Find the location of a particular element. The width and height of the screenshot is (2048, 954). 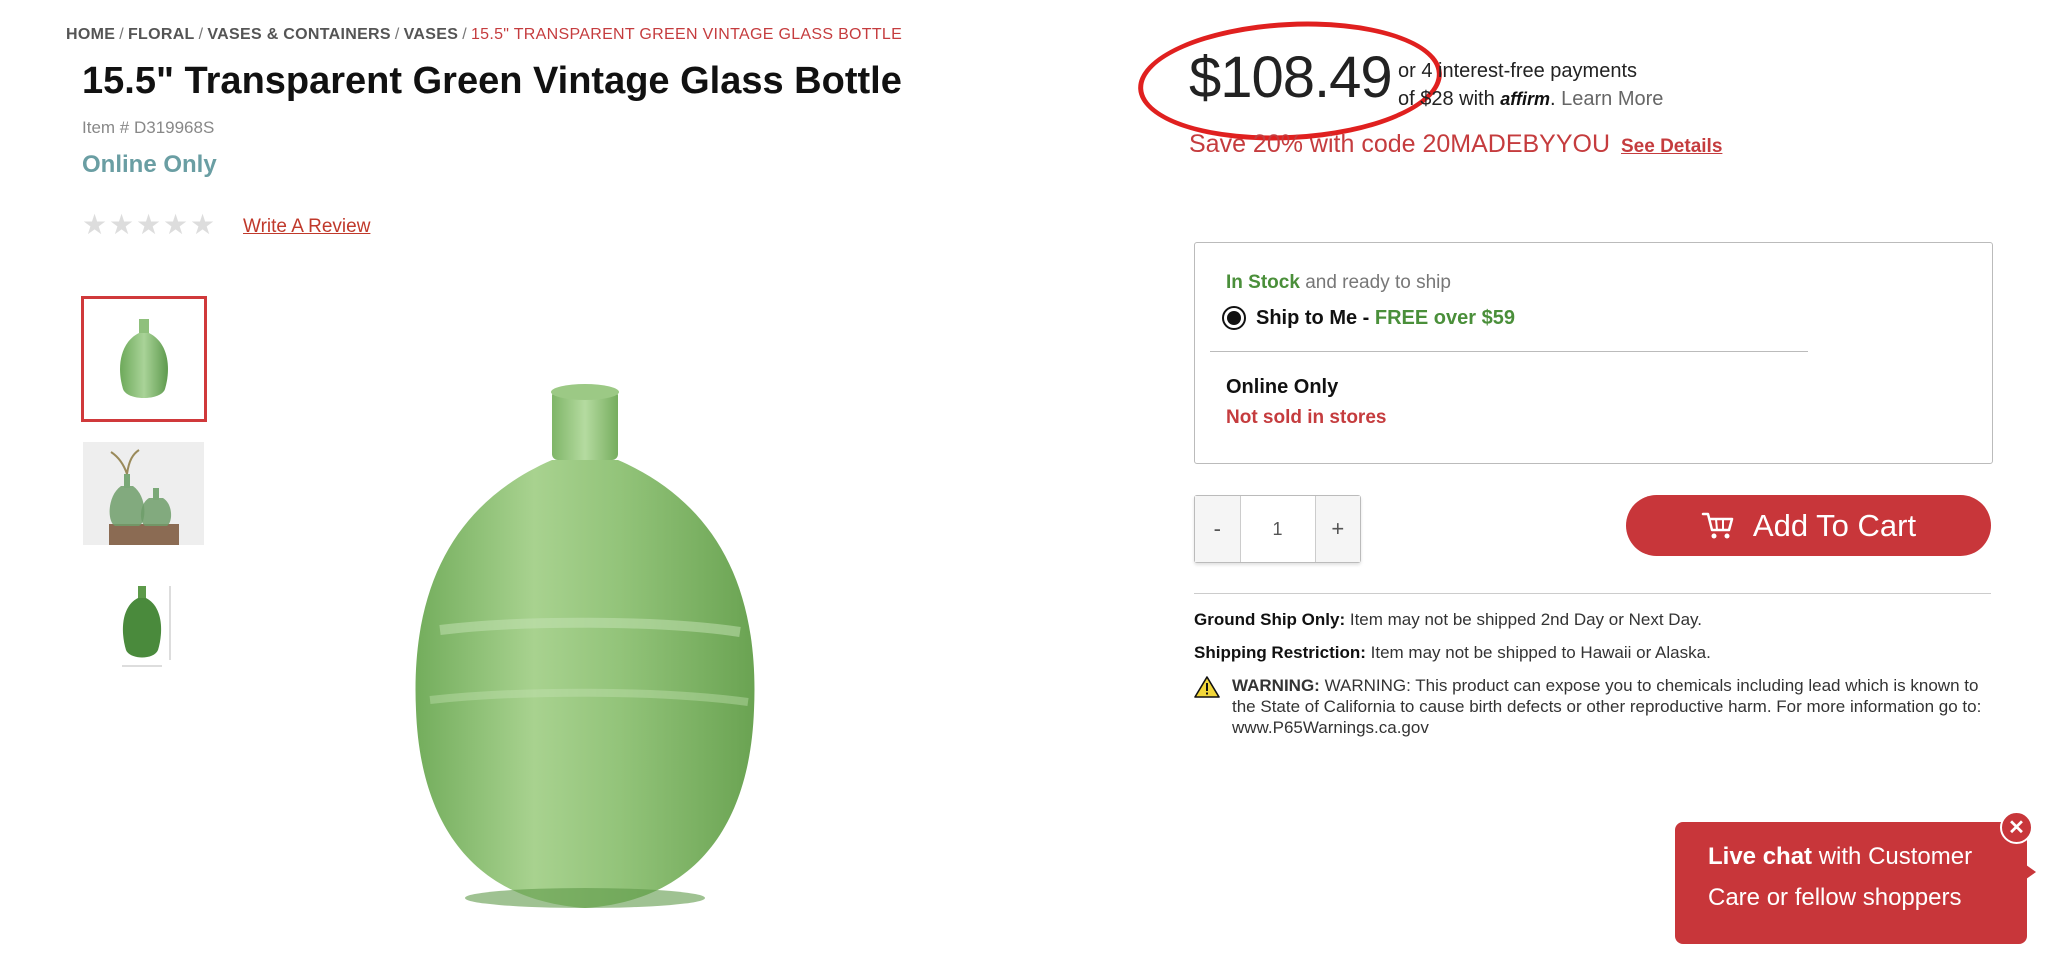

bottle-dimensions-thumbnail-image is located at coordinates (145, 625).